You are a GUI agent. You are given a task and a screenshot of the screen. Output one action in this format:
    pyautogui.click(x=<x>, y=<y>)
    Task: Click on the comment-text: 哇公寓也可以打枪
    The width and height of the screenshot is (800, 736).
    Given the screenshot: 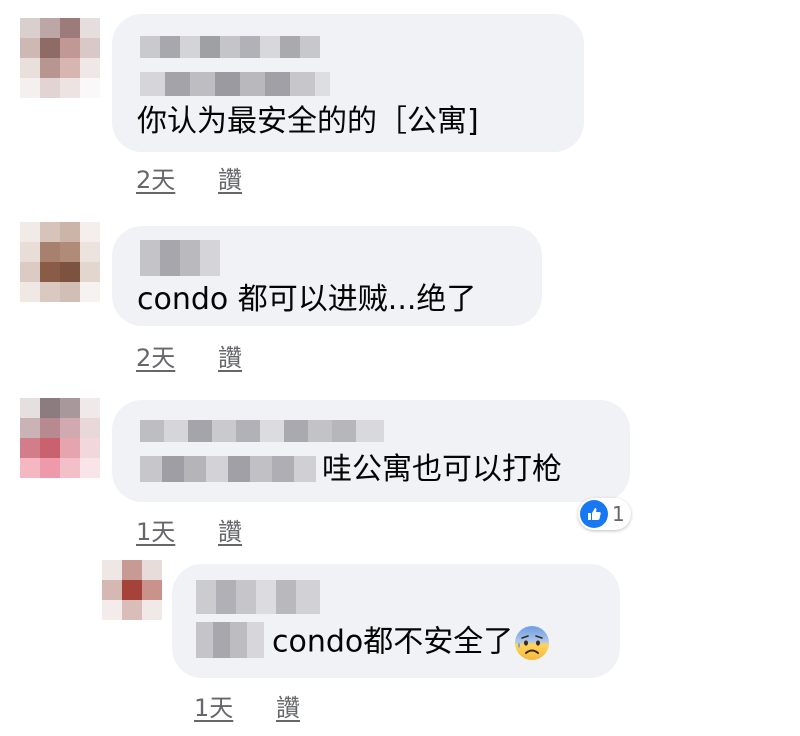 What is the action you would take?
    pyautogui.click(x=442, y=469)
    